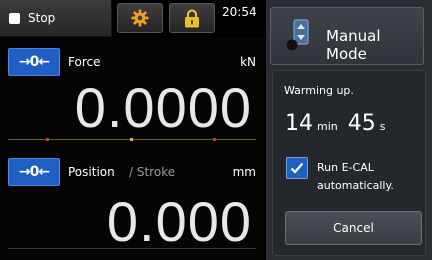 This screenshot has width=432, height=260. What do you see at coordinates (345, 167) in the screenshot?
I see `ecal-label-line1: Run E-CAL` at bounding box center [345, 167].